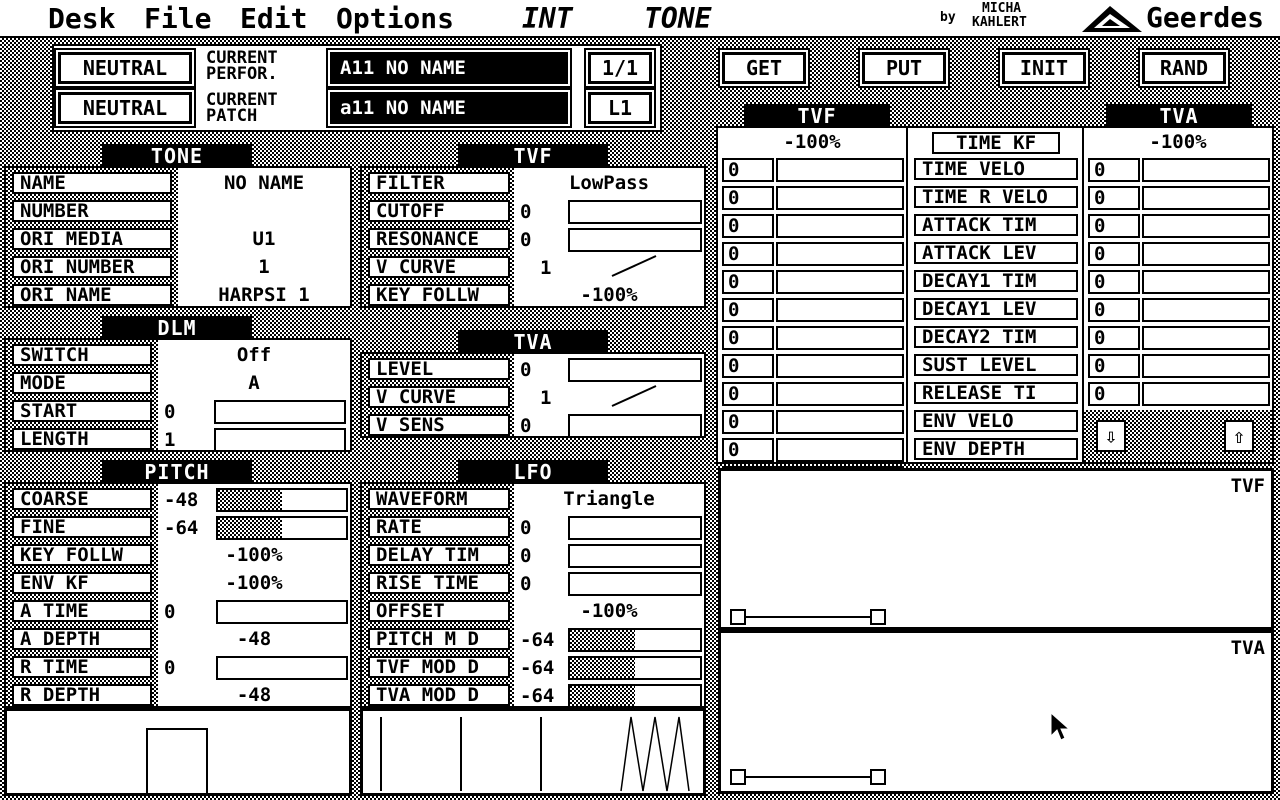 The height and width of the screenshot is (800, 1280). I want to click on dlm-start-slider, so click(280, 412).